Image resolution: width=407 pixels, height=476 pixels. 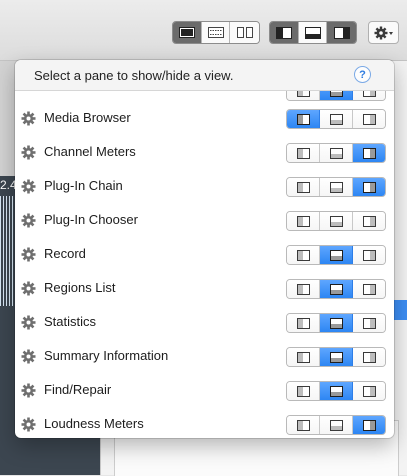 I want to click on action-menu-button, so click(x=383, y=32).